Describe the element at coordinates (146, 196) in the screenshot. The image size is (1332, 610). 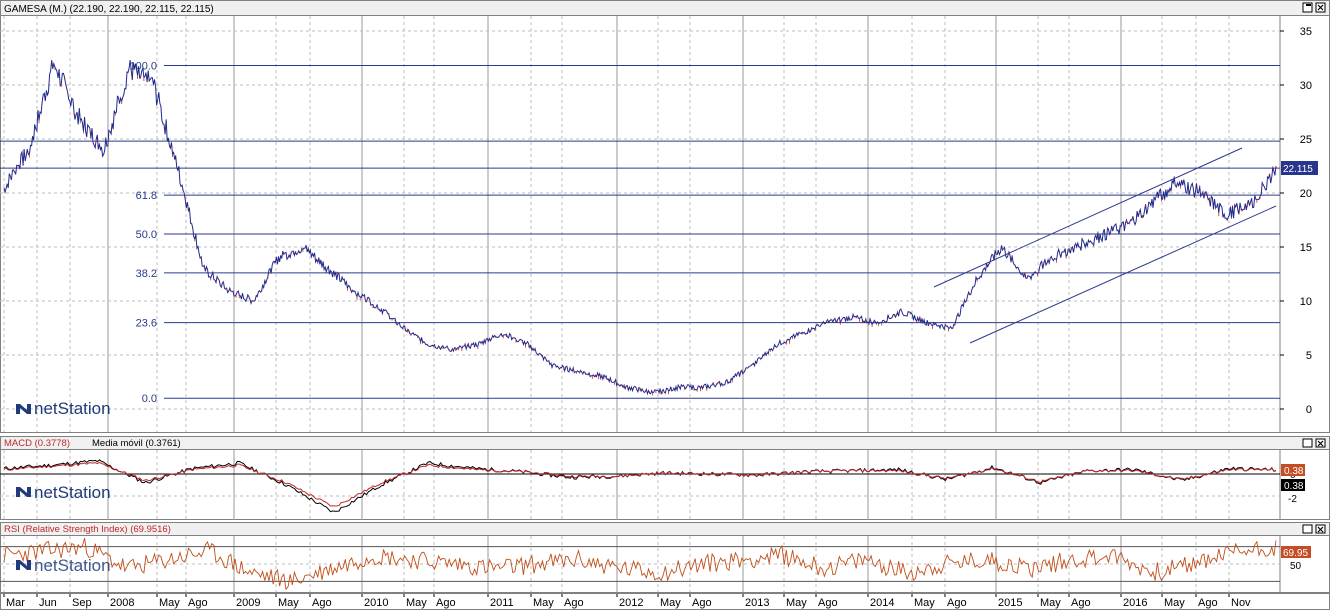
I see `fib-label: 61.8` at that location.